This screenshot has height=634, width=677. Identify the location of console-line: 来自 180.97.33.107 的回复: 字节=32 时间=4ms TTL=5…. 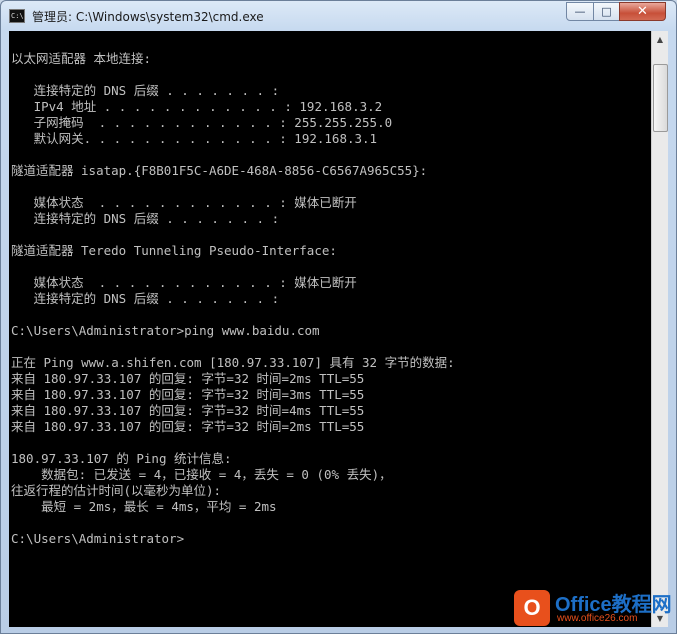
(188, 410).